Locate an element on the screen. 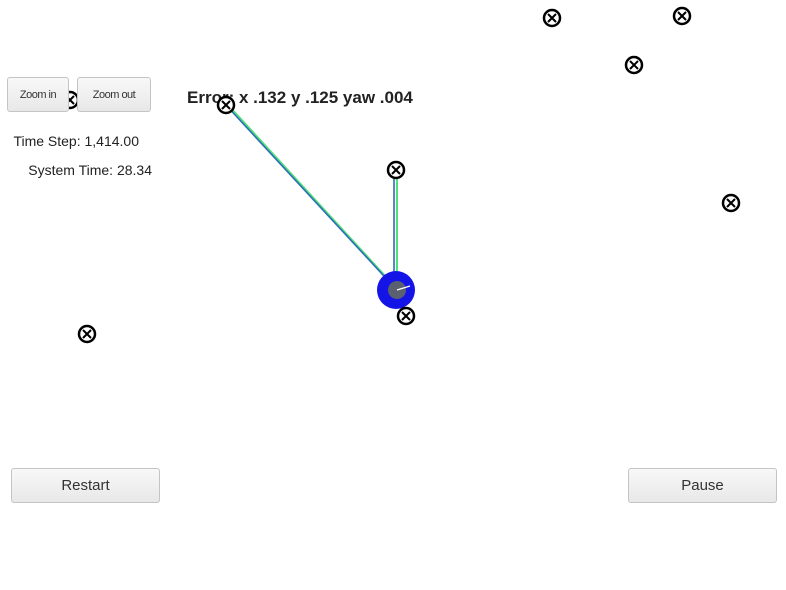  zoom-in-button: Zoom in is located at coordinates (38, 94).